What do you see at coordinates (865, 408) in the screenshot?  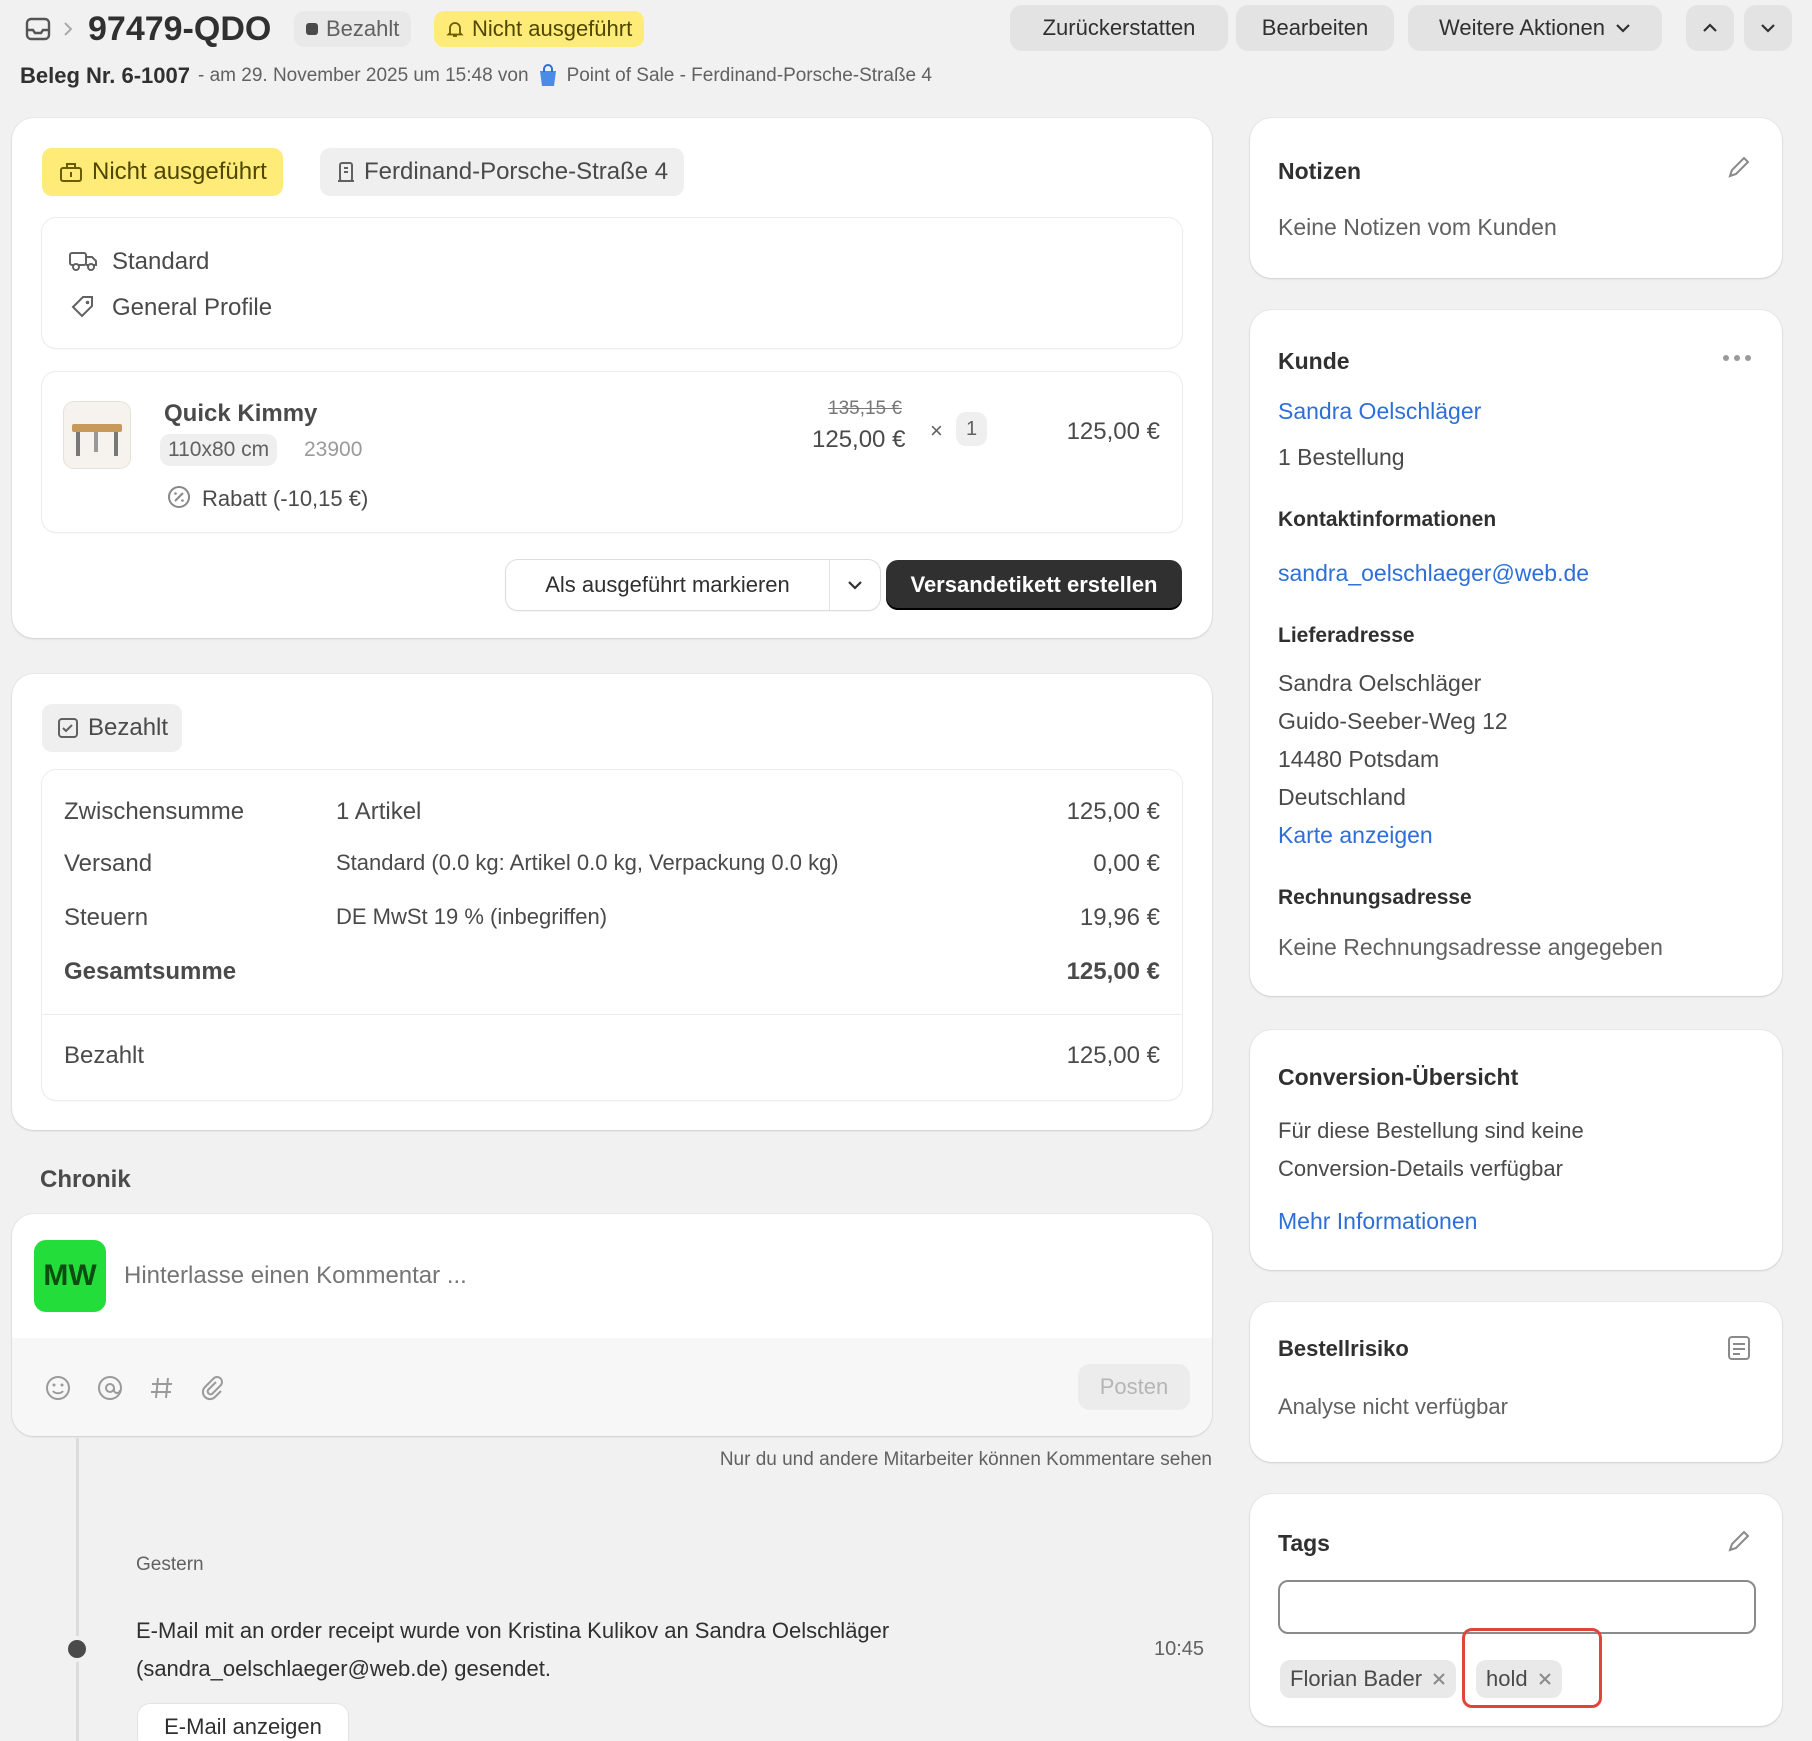 I see `original-price: 135,15 €` at bounding box center [865, 408].